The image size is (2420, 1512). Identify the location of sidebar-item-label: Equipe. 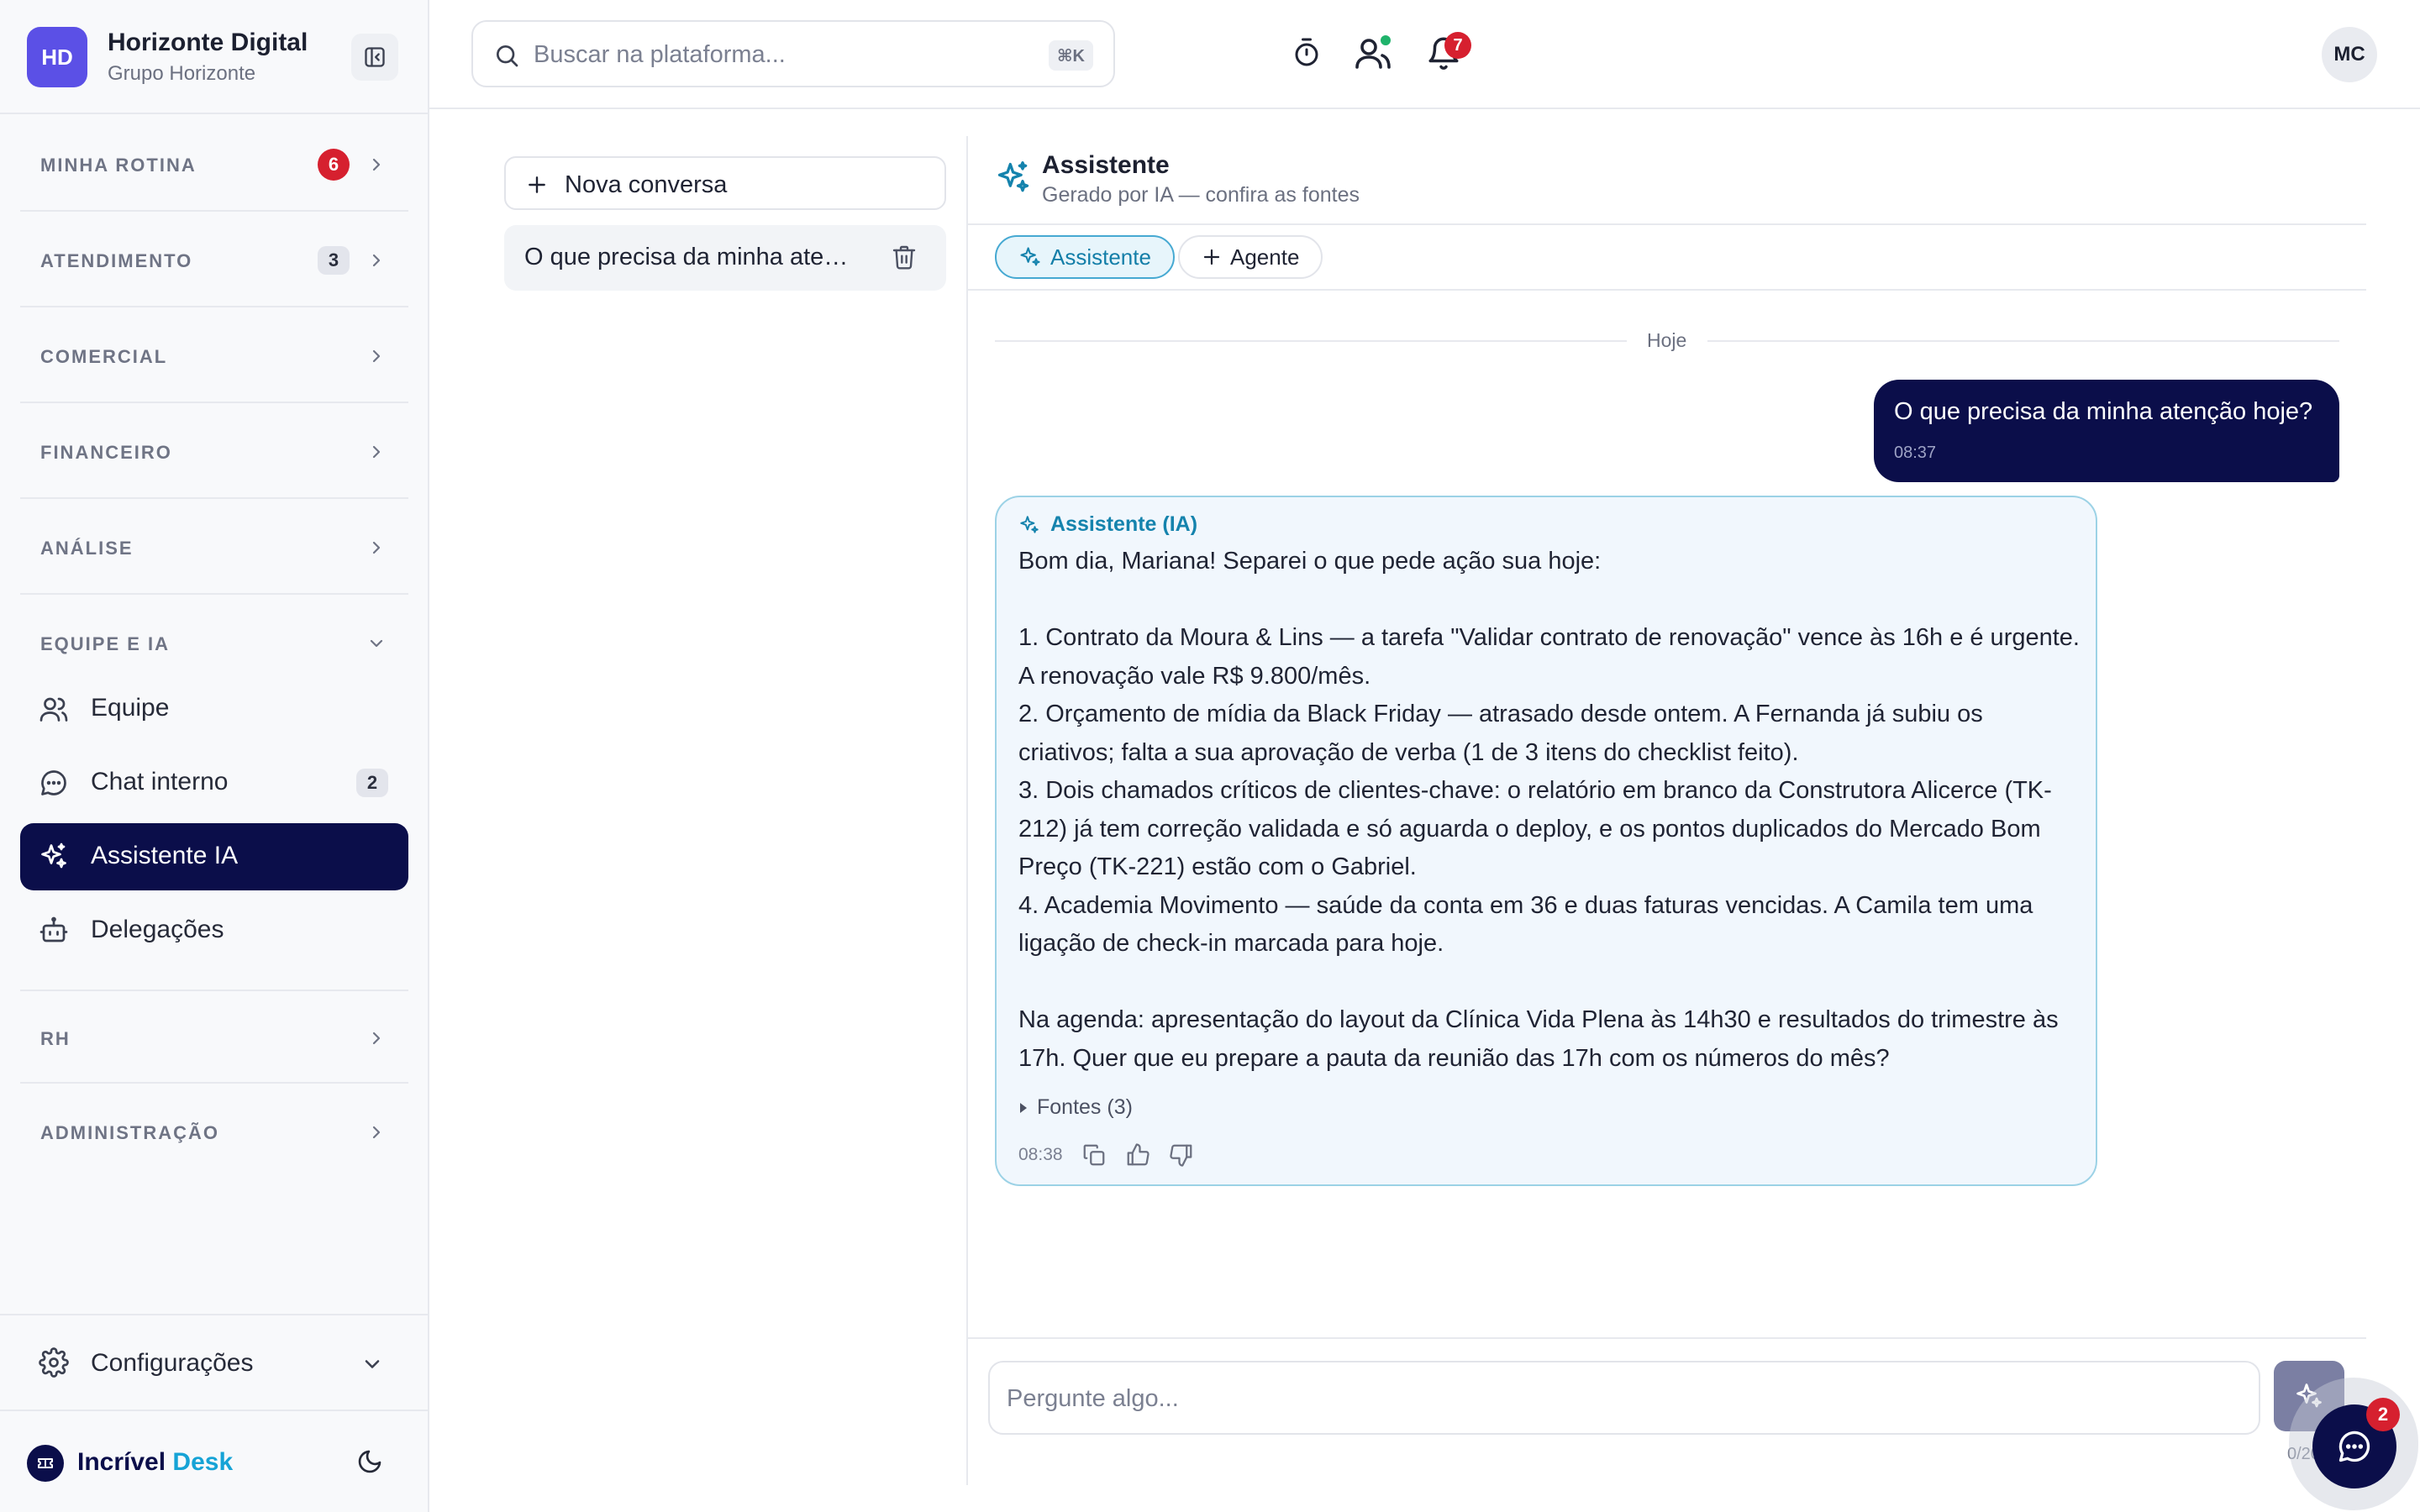
(130, 708).